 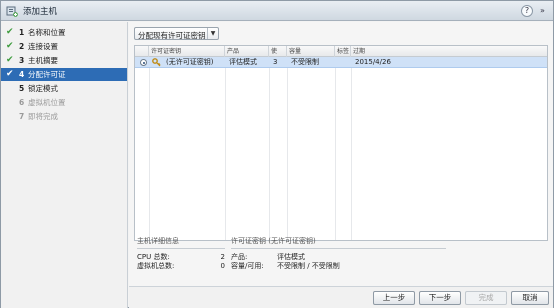 I want to click on key-icon, so click(x=156, y=62).